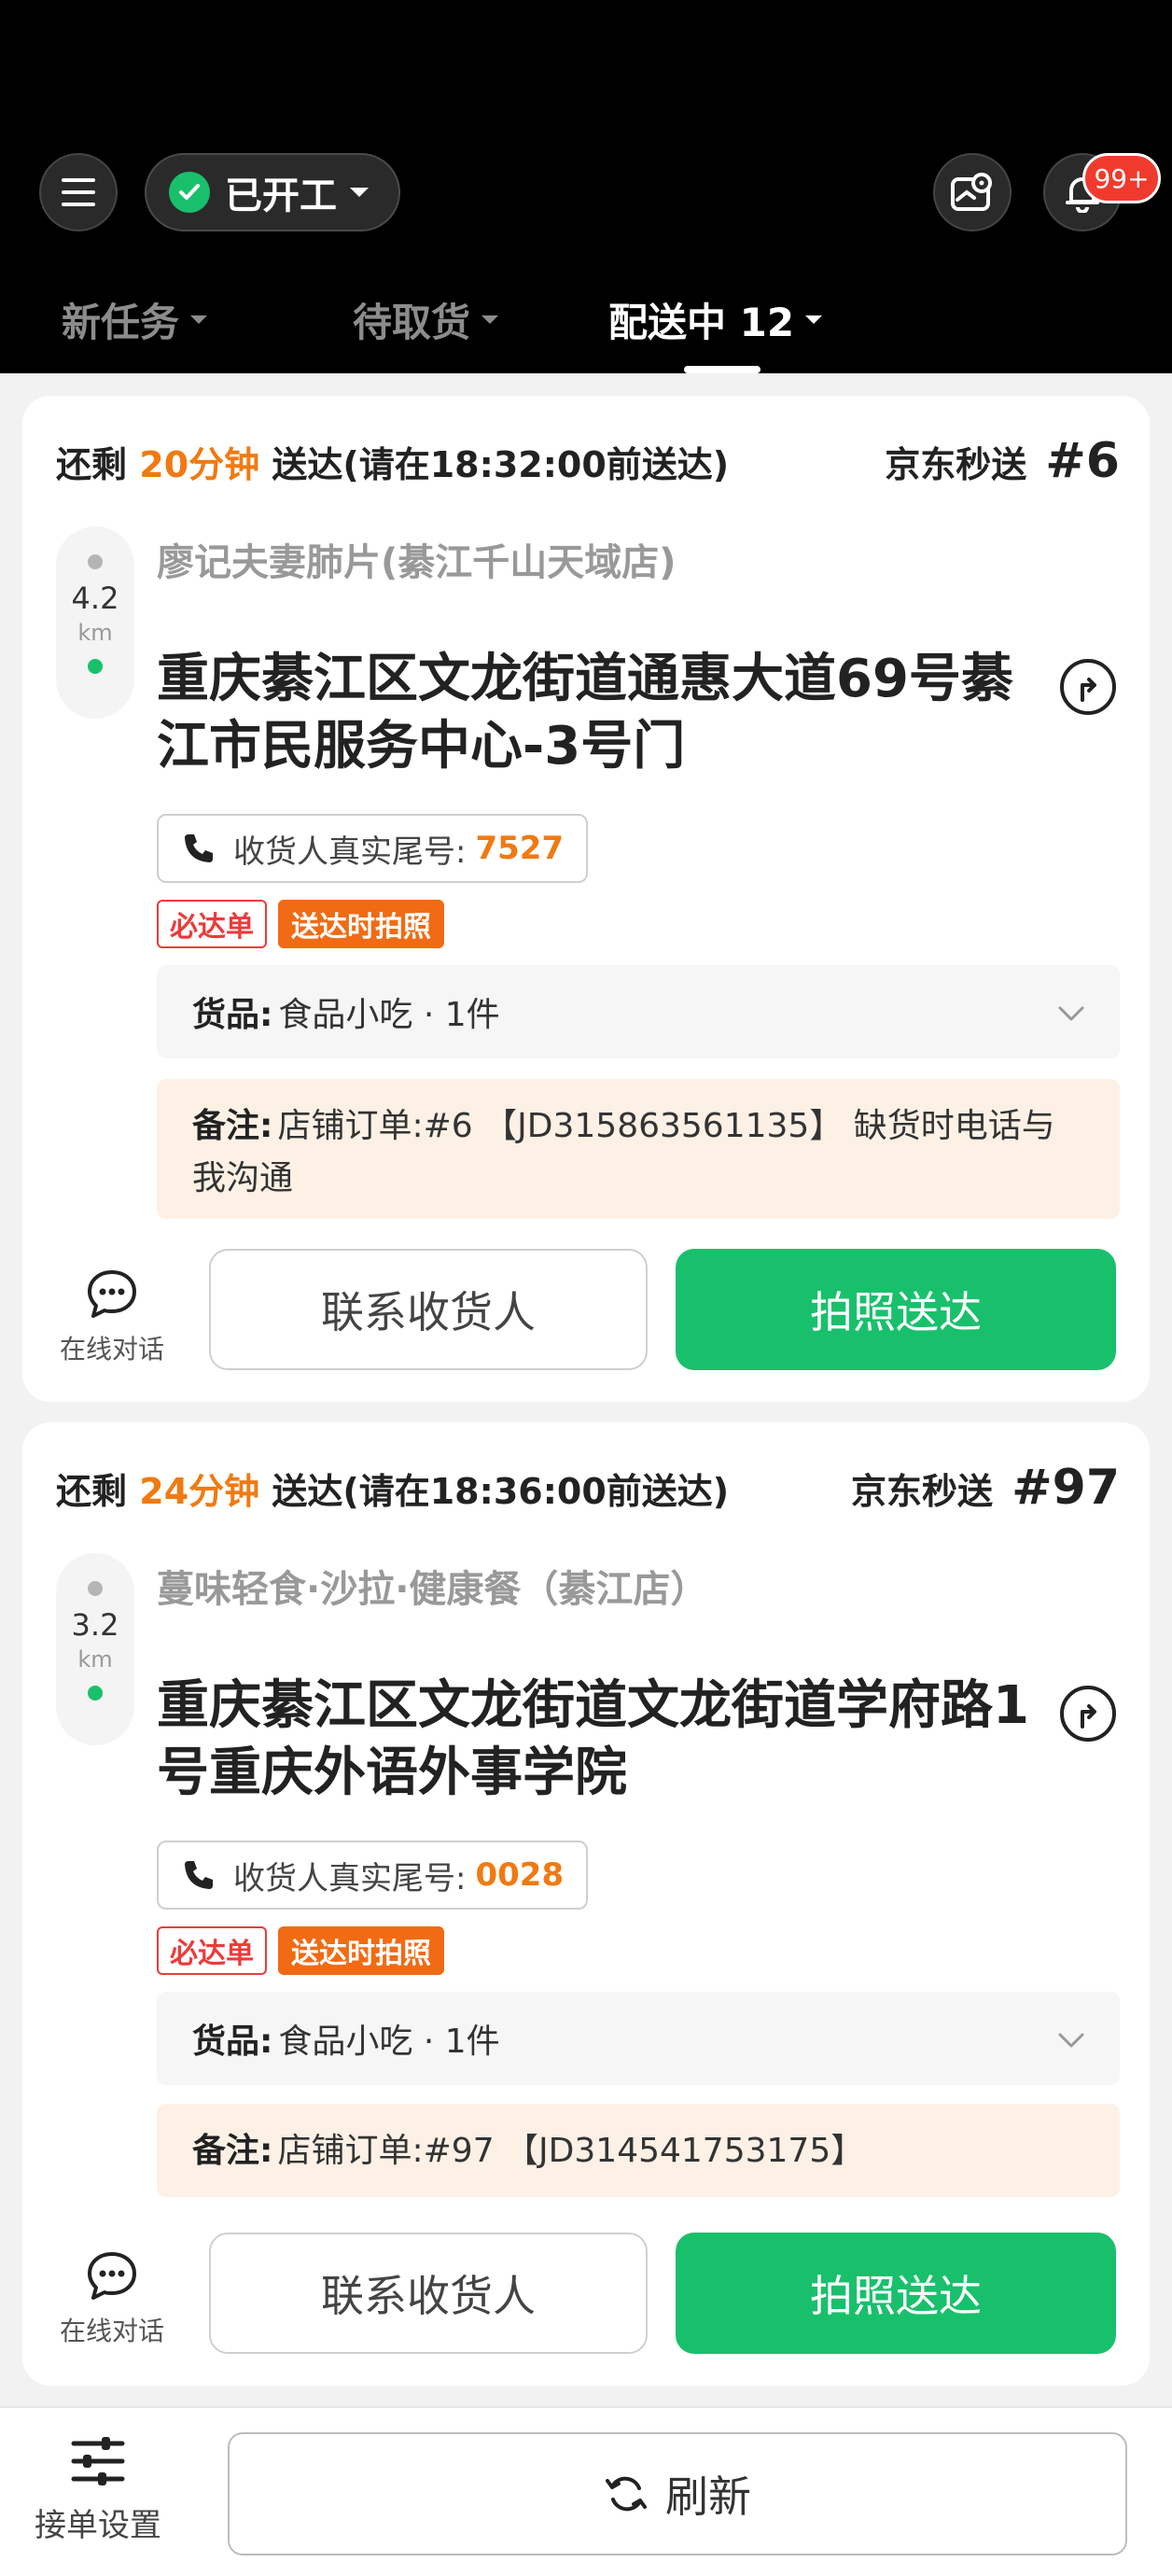  I want to click on refresh-button: 刷新, so click(677, 2493).